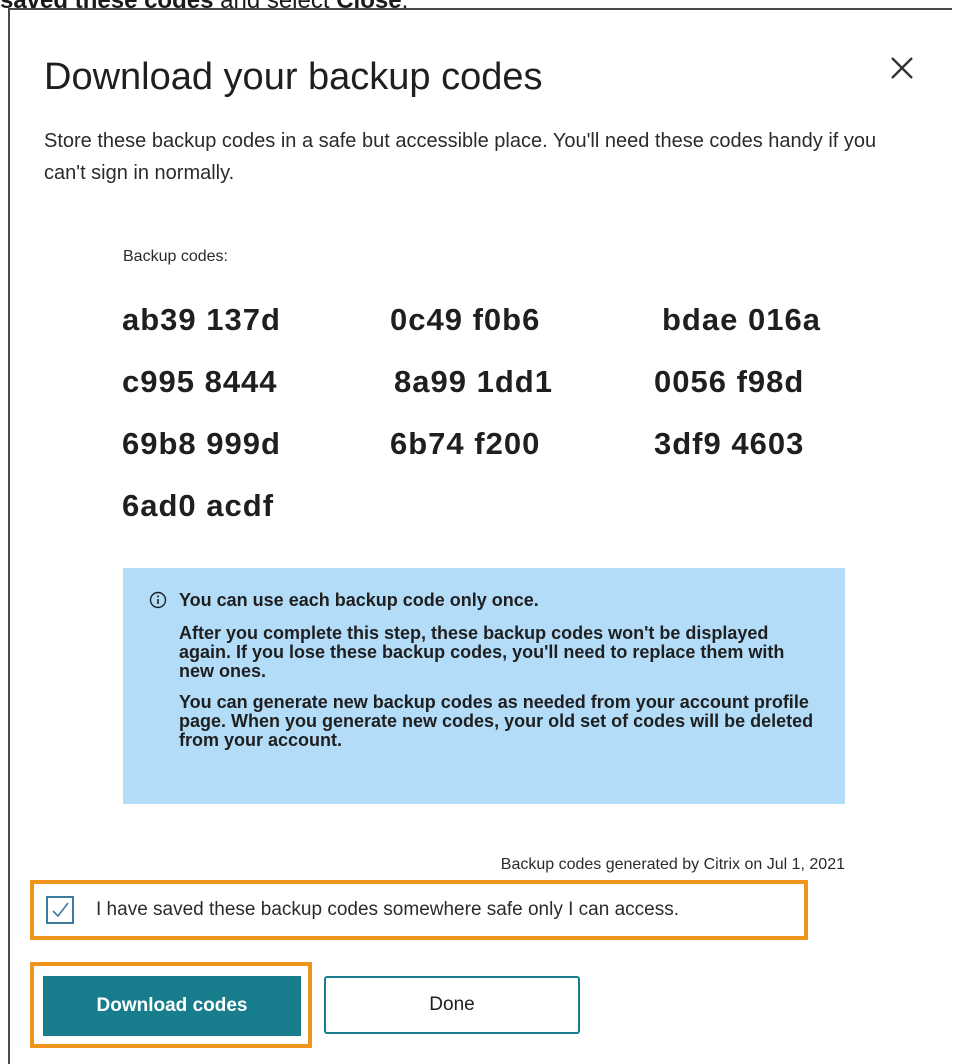  I want to click on backup-code: 0c49 f0b6, so click(465, 319).